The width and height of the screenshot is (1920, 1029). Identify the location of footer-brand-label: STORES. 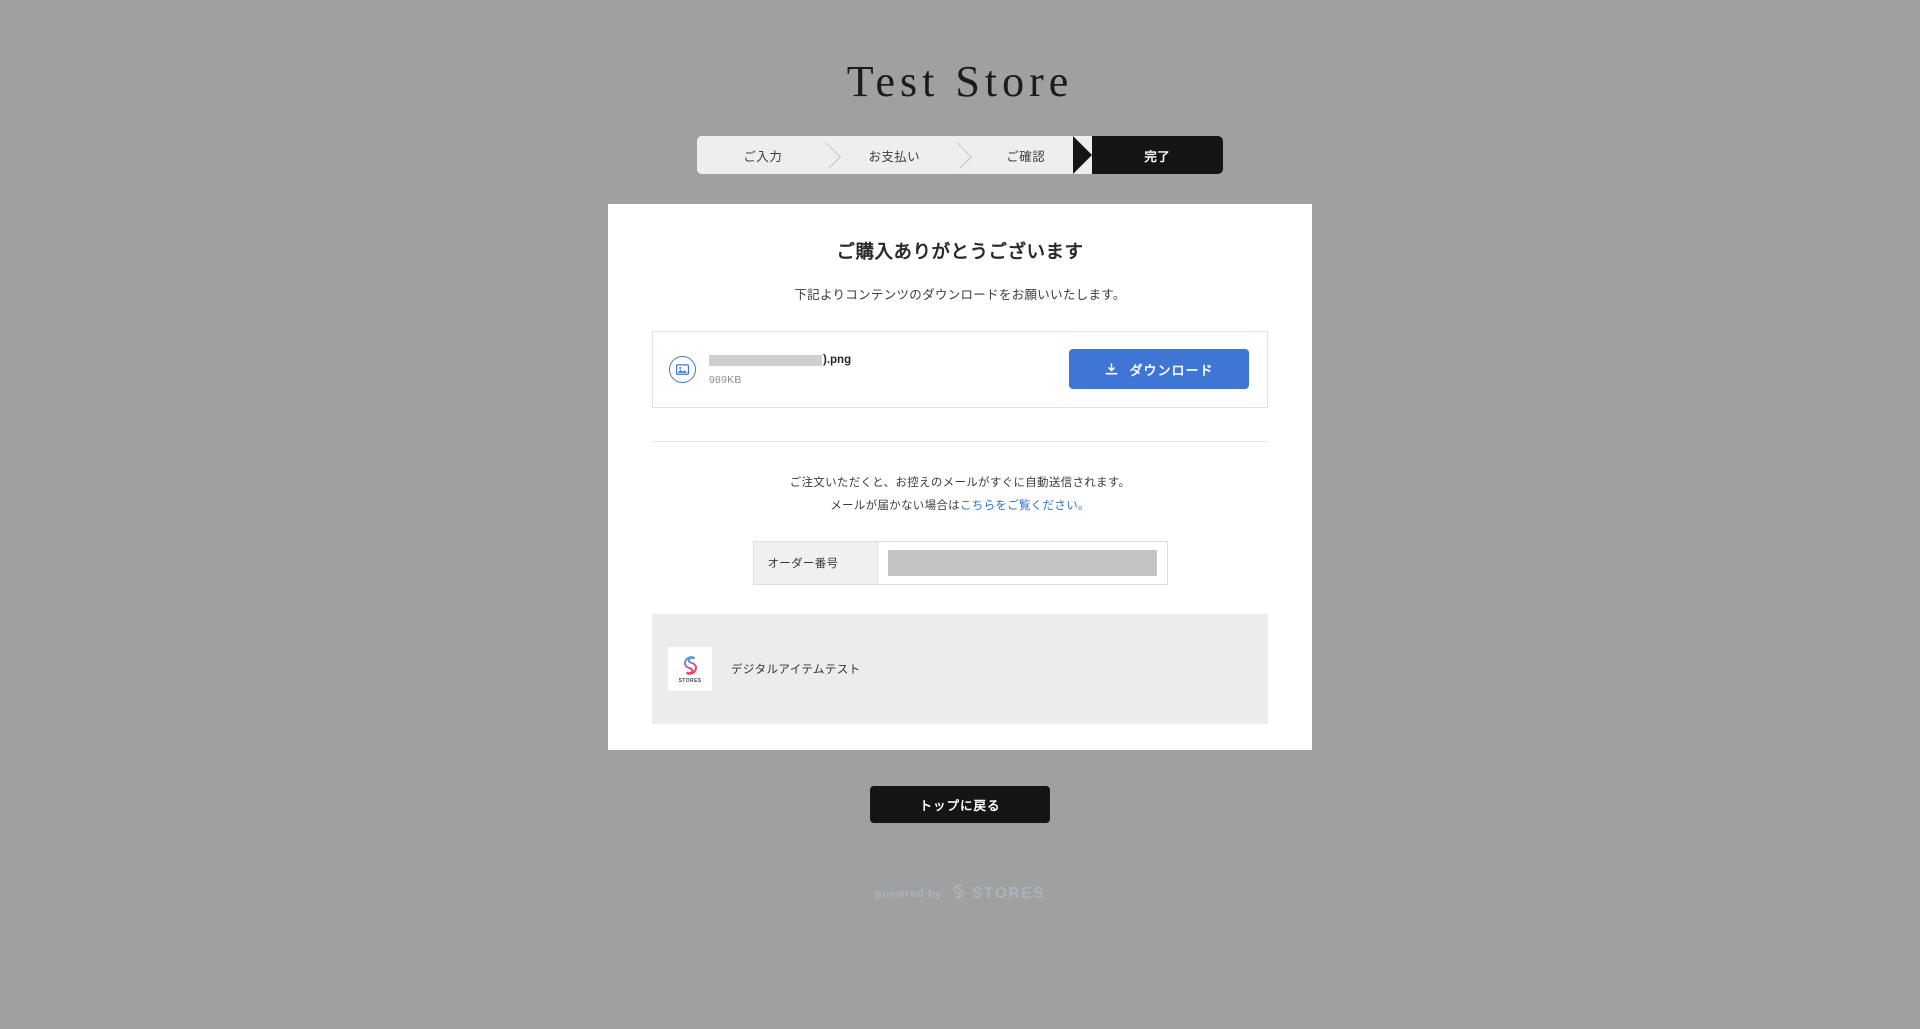
(1009, 893).